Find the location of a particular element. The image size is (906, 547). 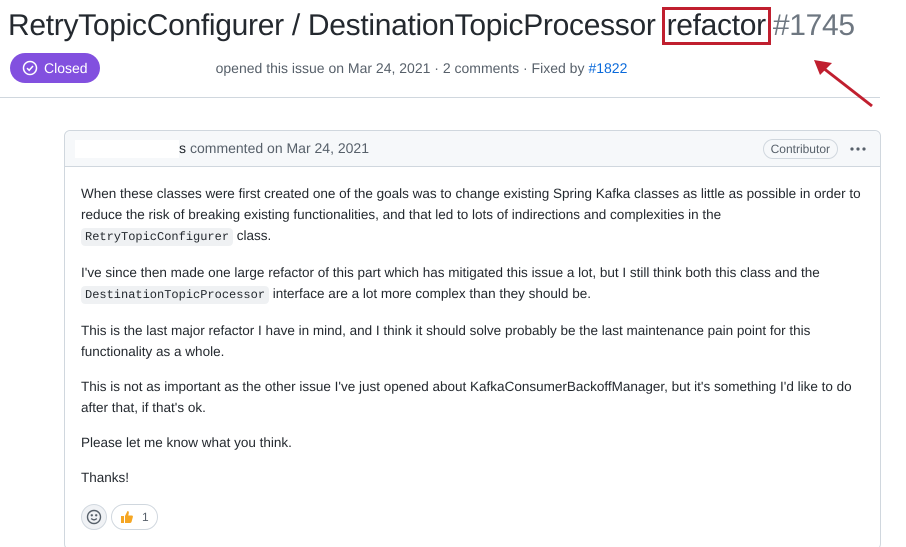

highlighted-word: refactor is located at coordinates (716, 26).